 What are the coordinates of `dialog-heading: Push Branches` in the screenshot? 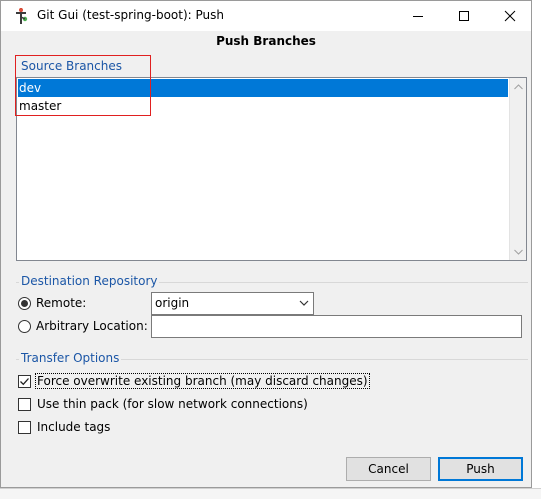 It's located at (266, 41).